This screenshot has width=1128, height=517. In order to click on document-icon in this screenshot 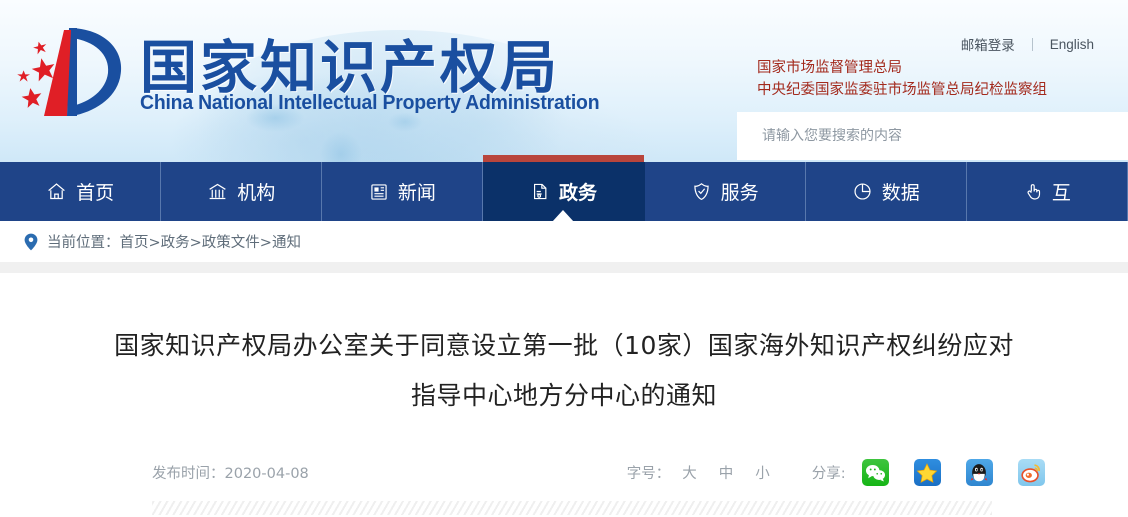, I will do `click(540, 191)`.